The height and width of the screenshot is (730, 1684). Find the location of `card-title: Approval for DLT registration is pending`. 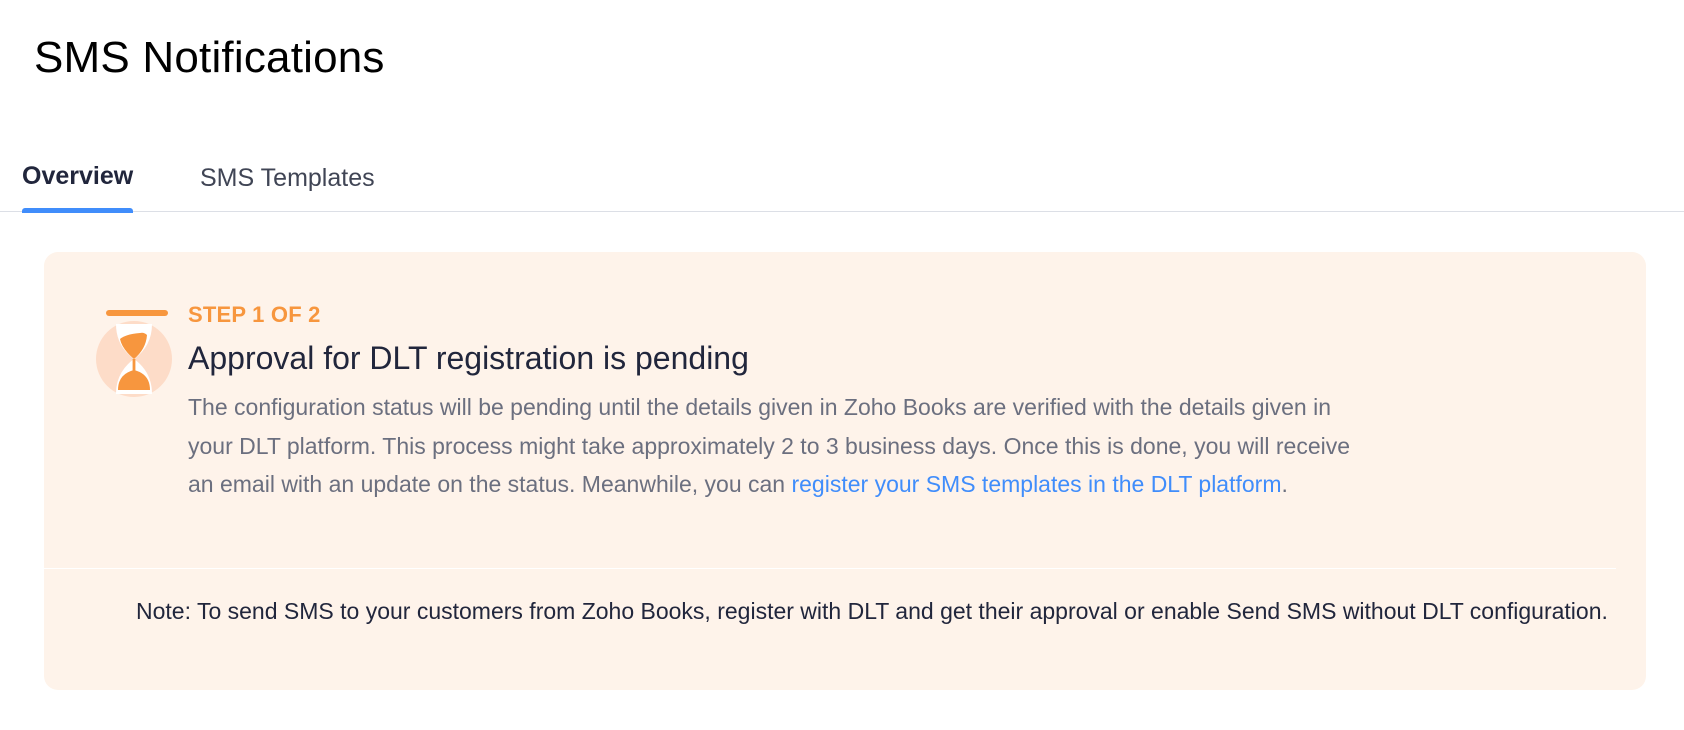

card-title: Approval for DLT registration is pending is located at coordinates (468, 358).